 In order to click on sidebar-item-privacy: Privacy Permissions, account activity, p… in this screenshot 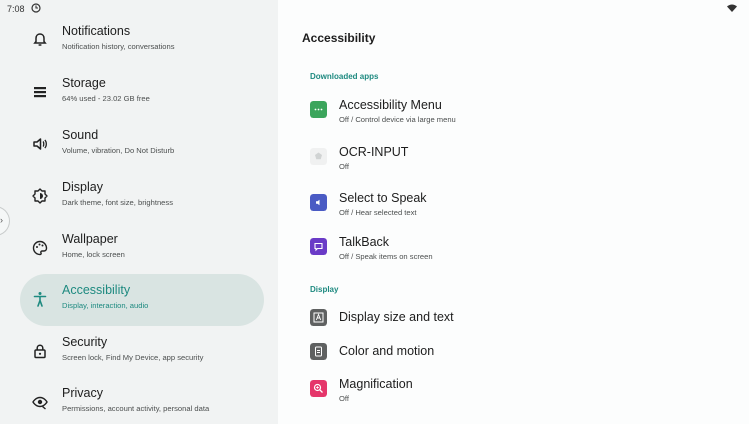, I will do `click(142, 400)`.